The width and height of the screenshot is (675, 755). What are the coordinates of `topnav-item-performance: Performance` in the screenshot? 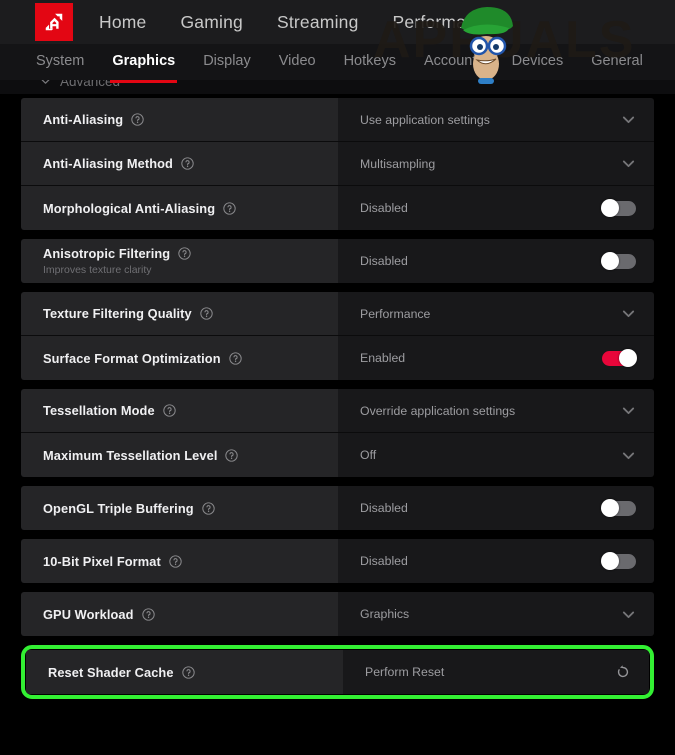 It's located at (444, 22).